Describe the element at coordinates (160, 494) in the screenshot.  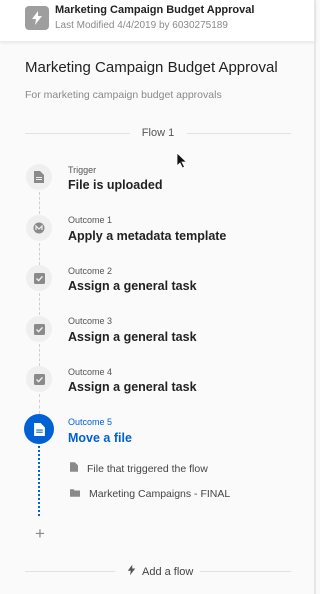
I see `detail-text: Marketing Campaigns - FINAL` at that location.